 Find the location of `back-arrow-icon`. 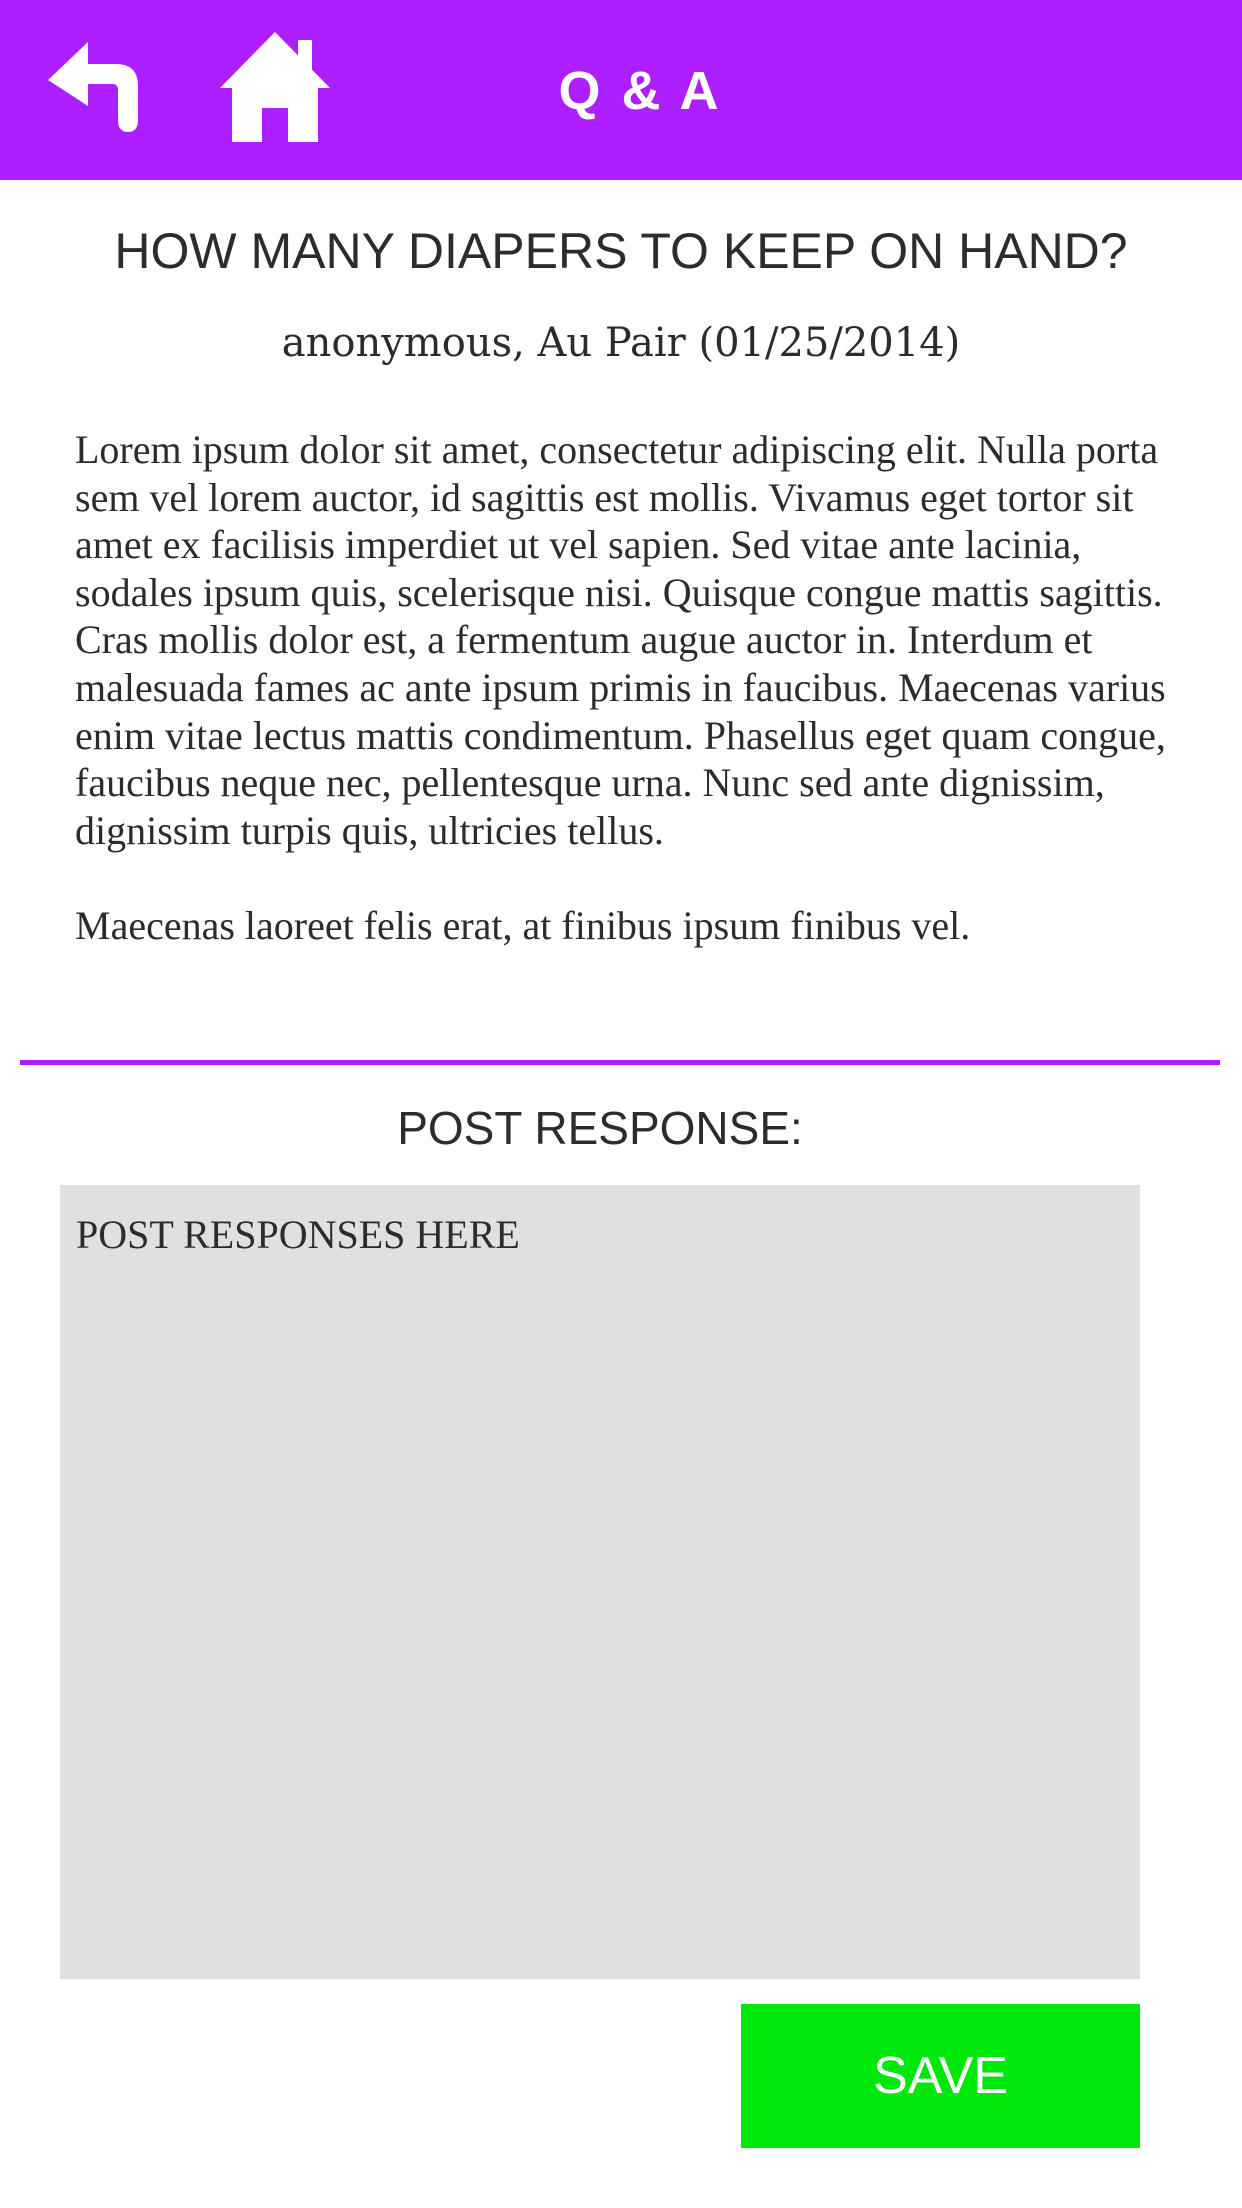

back-arrow-icon is located at coordinates (93, 87).